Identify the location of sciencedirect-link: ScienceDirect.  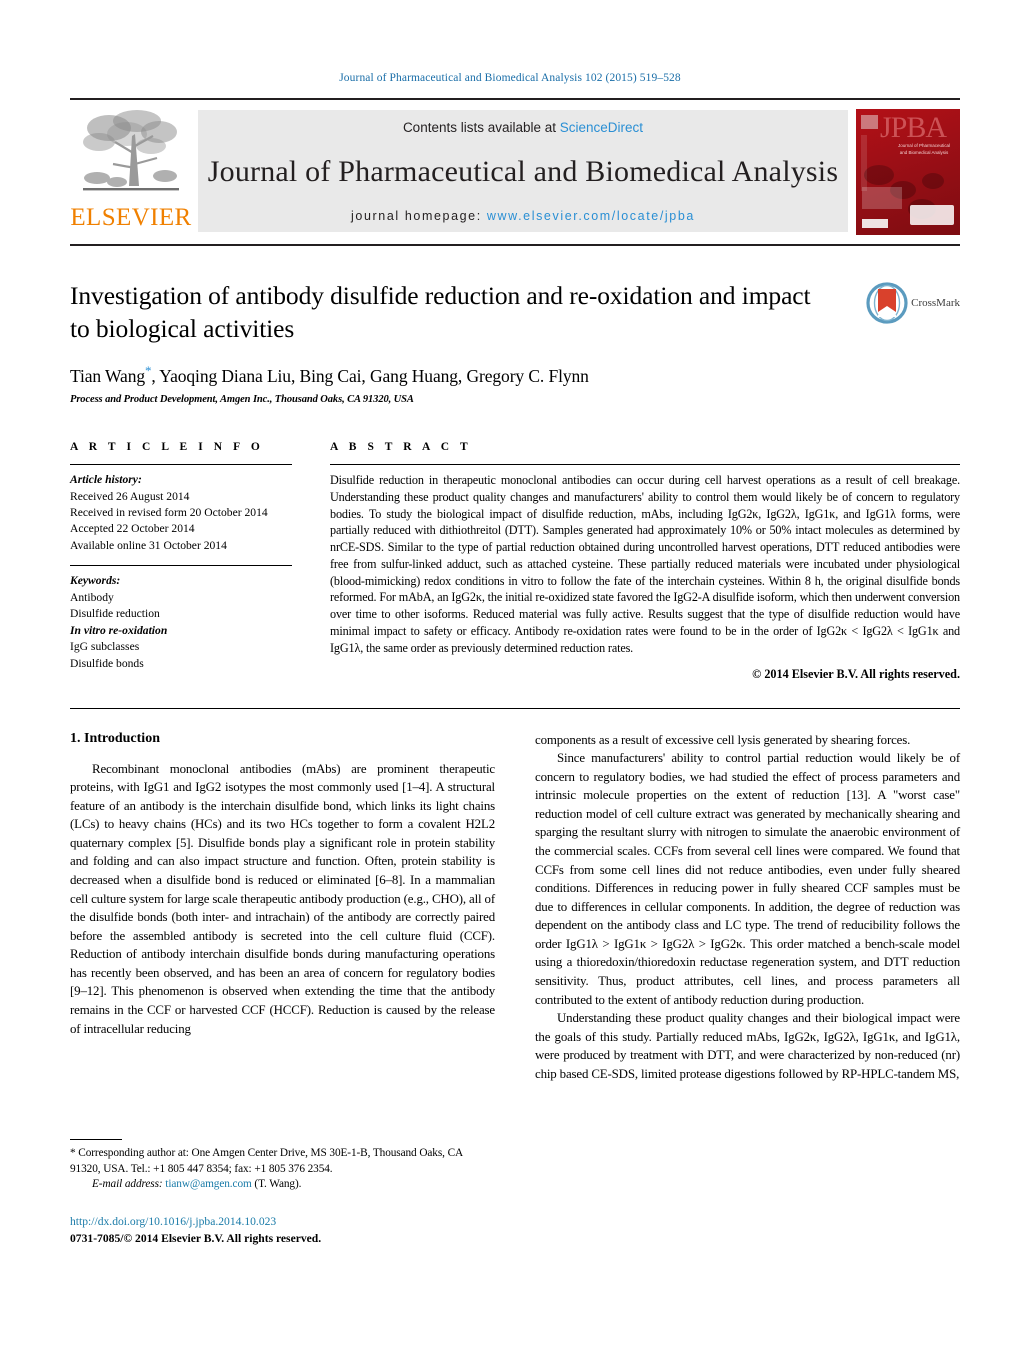
(601, 127).